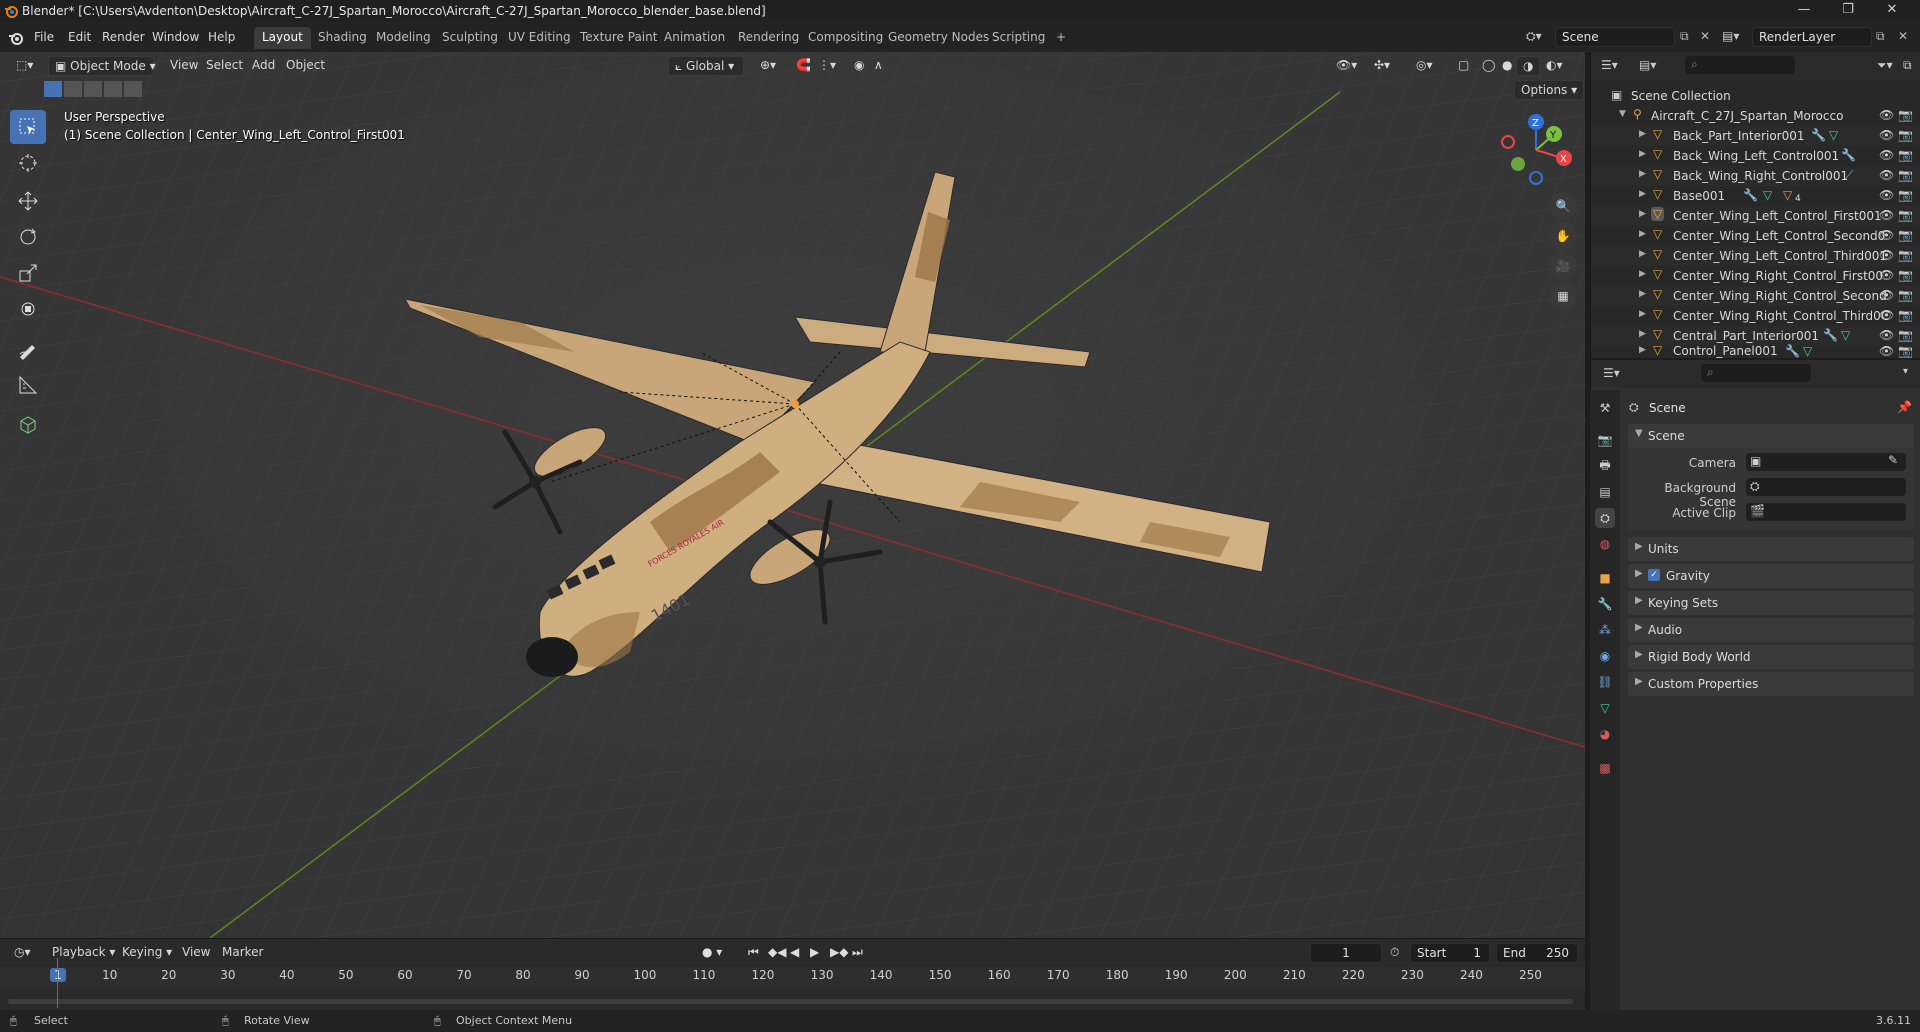  Describe the element at coordinates (1826, 512) in the screenshot. I see `active-clip-field: 🎬` at that location.